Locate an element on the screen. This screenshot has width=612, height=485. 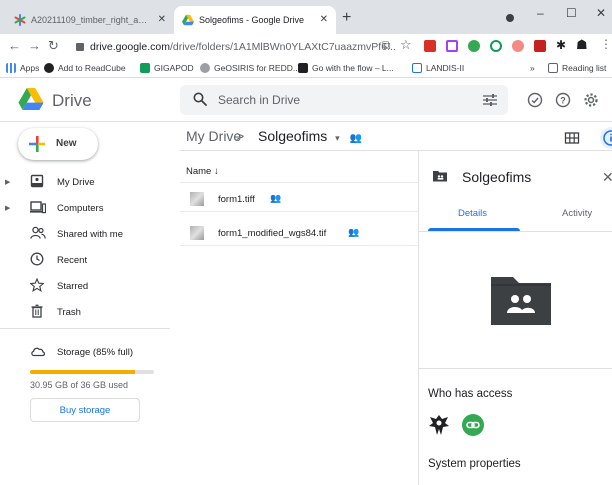
browser-tab-active: Solgeofims - Google Drive ✕ is located at coordinates (255, 20).